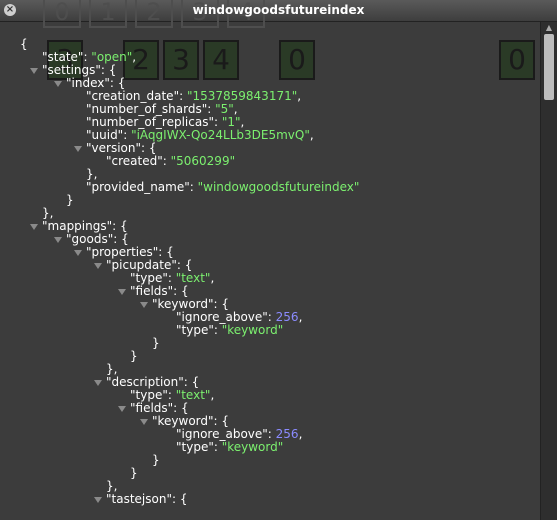 The height and width of the screenshot is (520, 557). Describe the element at coordinates (549, 28) in the screenshot. I see `scroll-up-icon: ▲` at that location.